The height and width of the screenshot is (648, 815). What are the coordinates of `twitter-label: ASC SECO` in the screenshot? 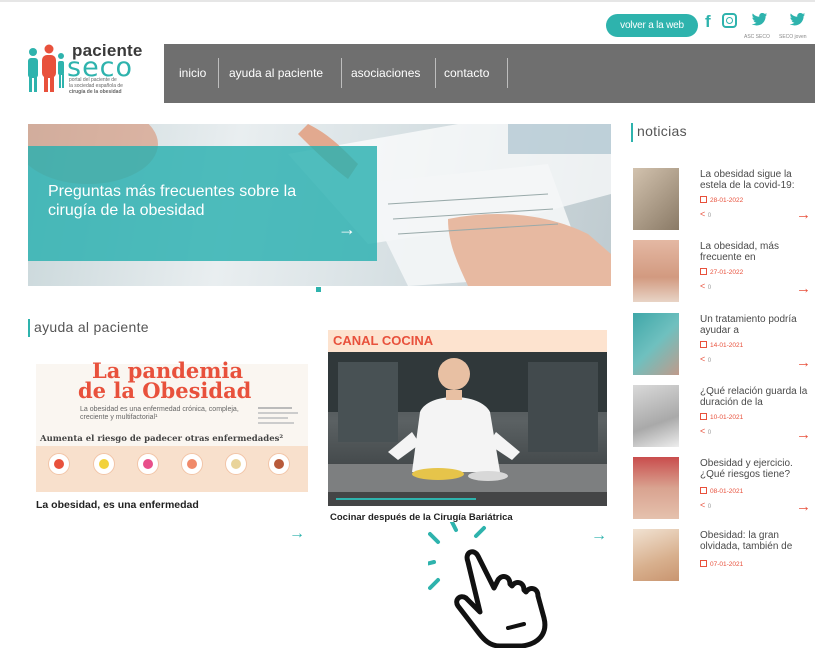 It's located at (757, 37).